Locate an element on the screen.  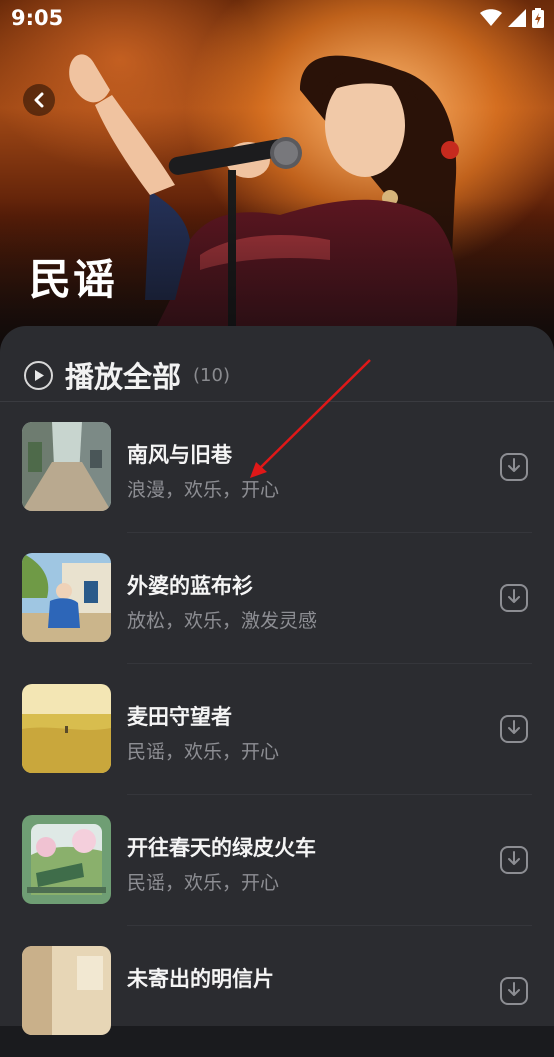
signal-icon is located at coordinates (517, 18).